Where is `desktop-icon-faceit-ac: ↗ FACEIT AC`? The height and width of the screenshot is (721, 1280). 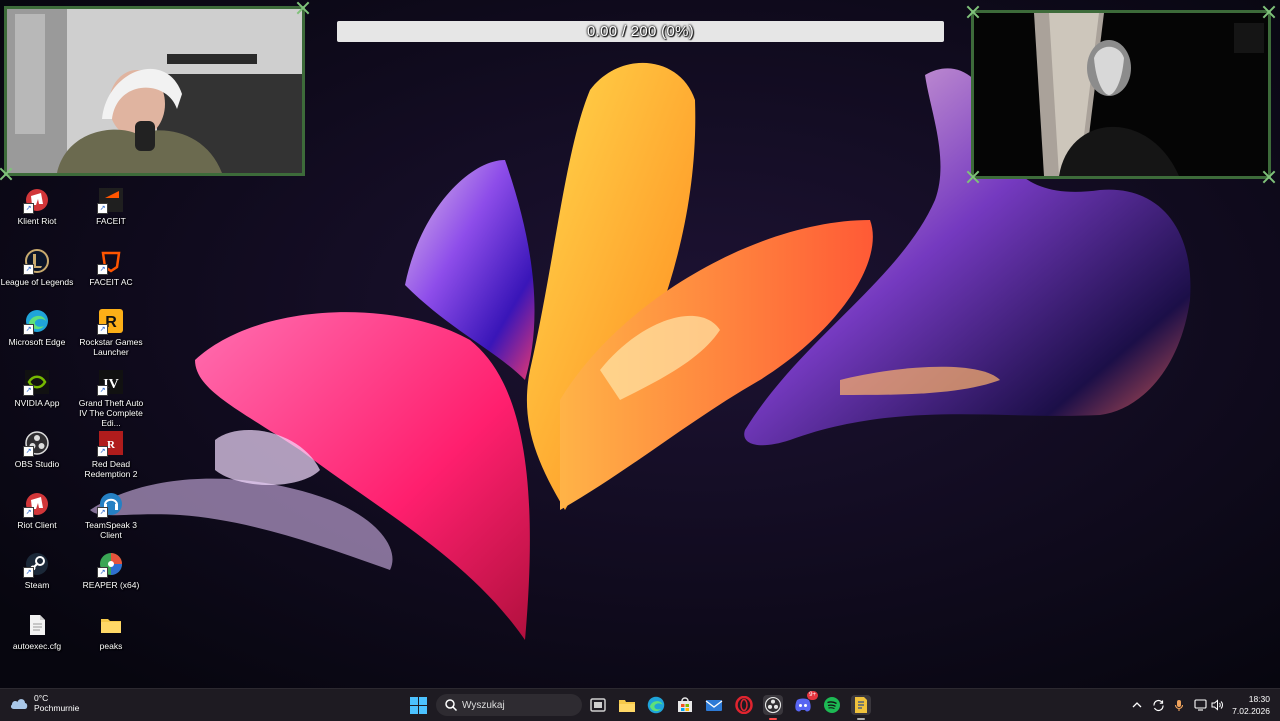
desktop-icon-faceit-ac: ↗ FACEIT AC is located at coordinates (111, 276).